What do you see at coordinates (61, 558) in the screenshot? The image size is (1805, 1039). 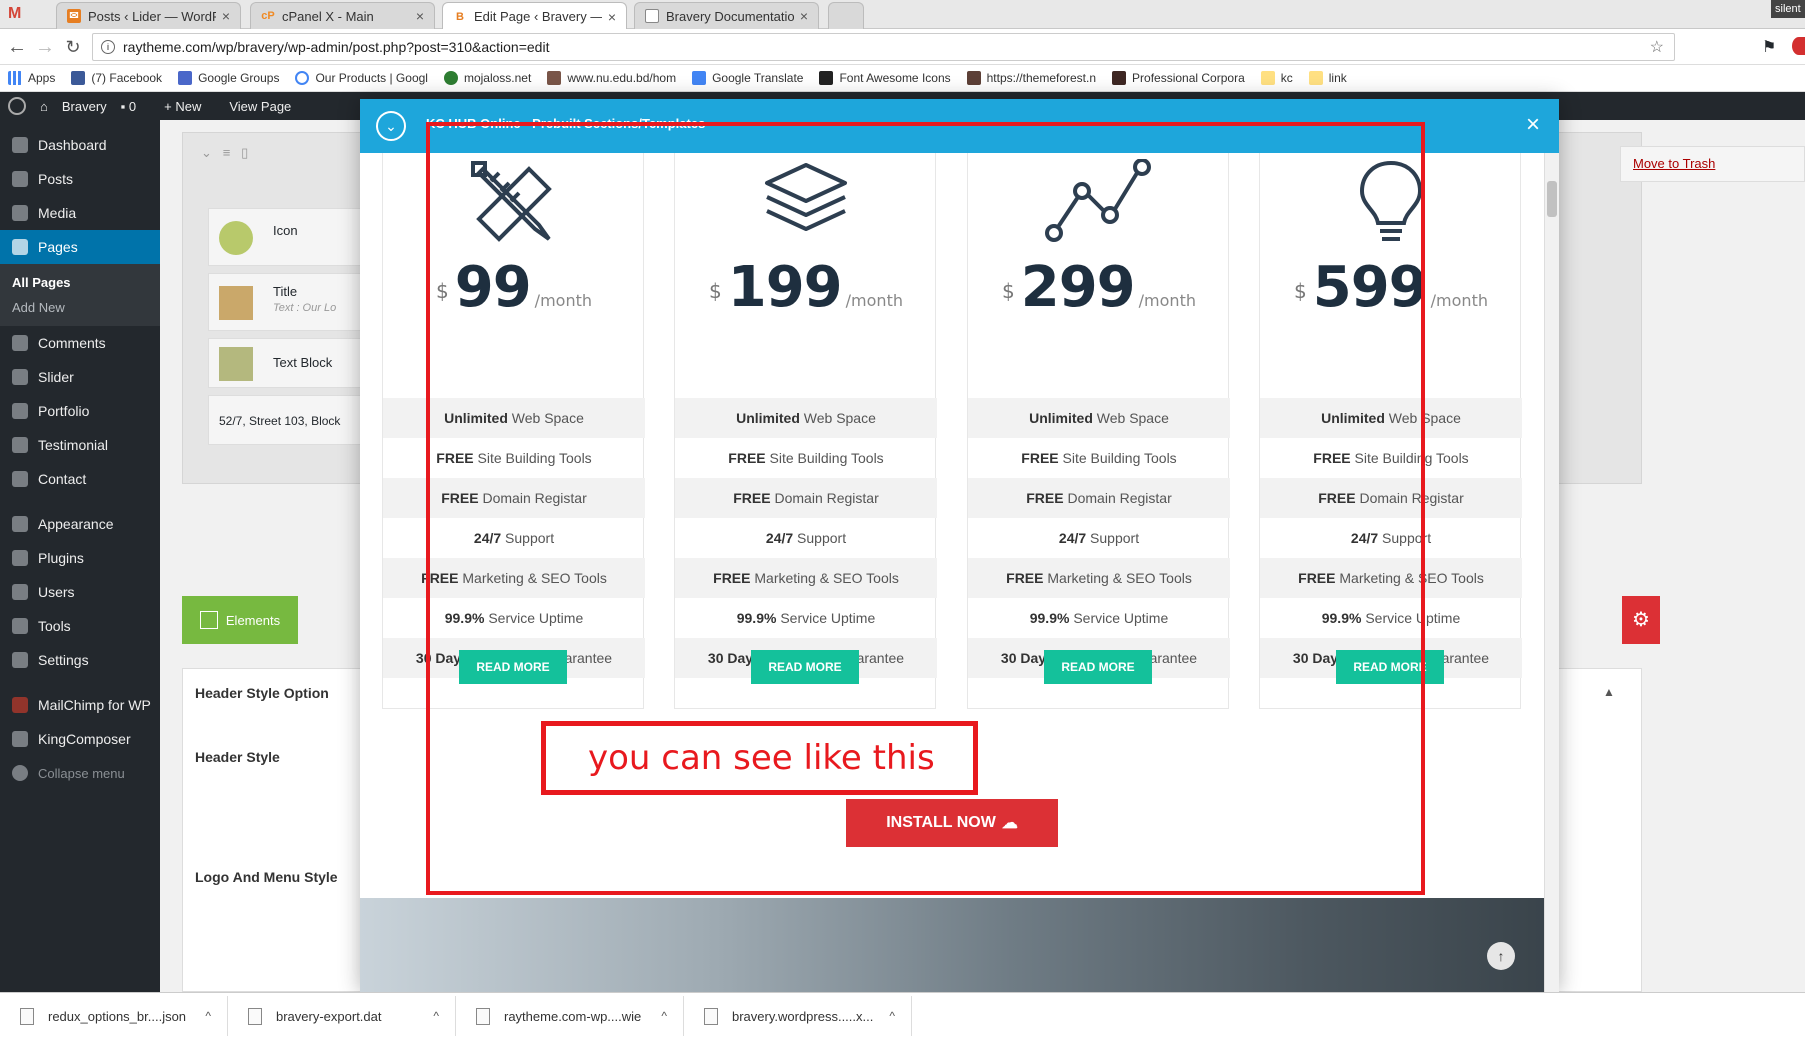 I see `sidebar-label: Plugins` at bounding box center [61, 558].